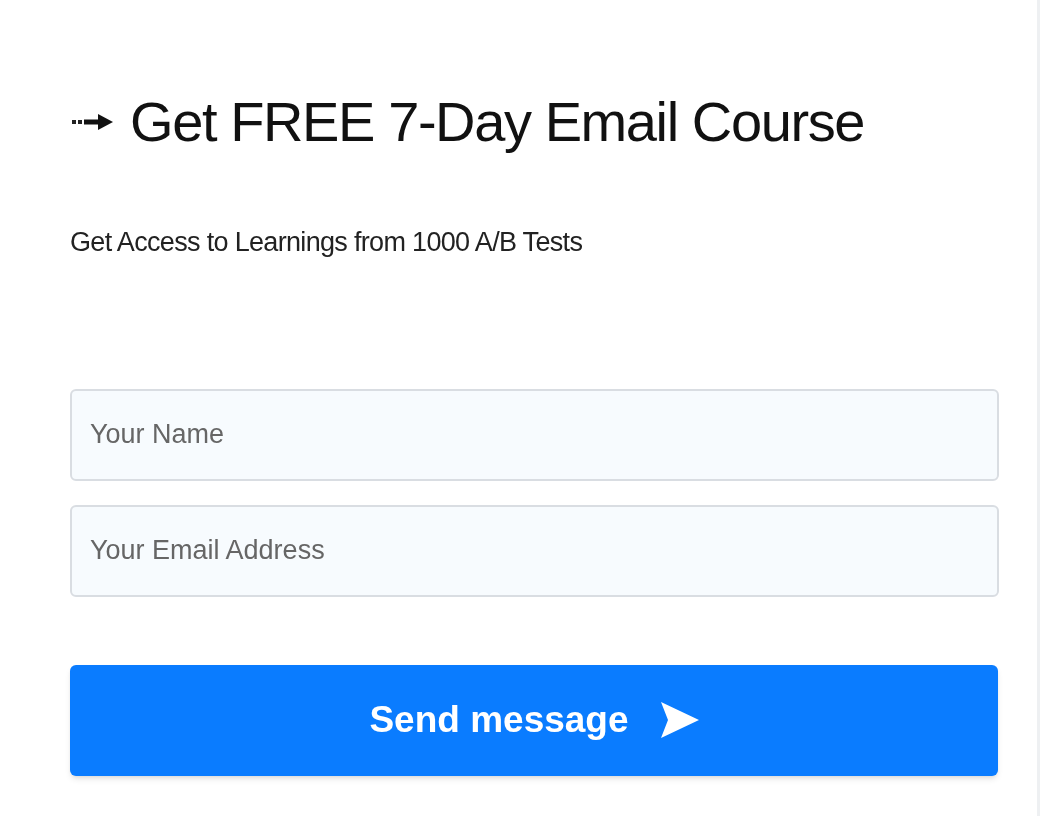 The height and width of the screenshot is (816, 1040). Describe the element at coordinates (679, 720) in the screenshot. I see `send-icon` at that location.